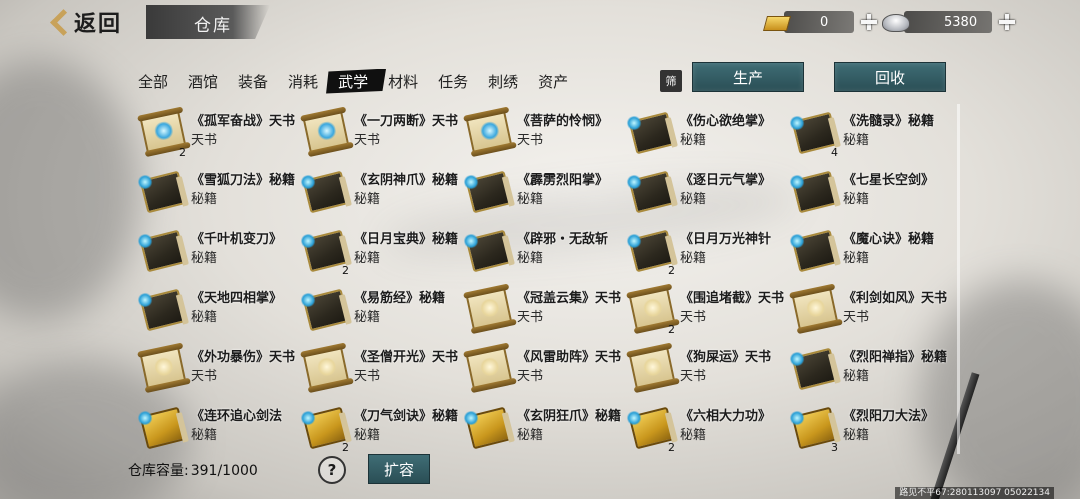  What do you see at coordinates (379, 192) in the screenshot?
I see `inventory-item: 《玄阴神爪》秘籍 秘籍` at bounding box center [379, 192].